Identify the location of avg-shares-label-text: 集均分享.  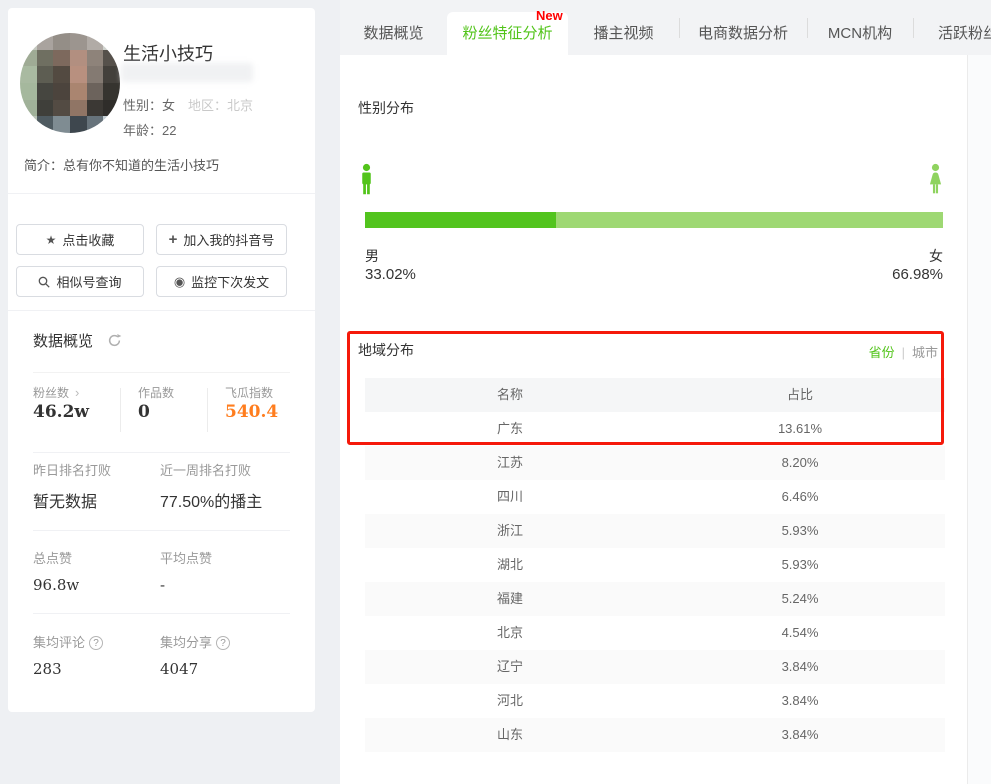
(186, 642).